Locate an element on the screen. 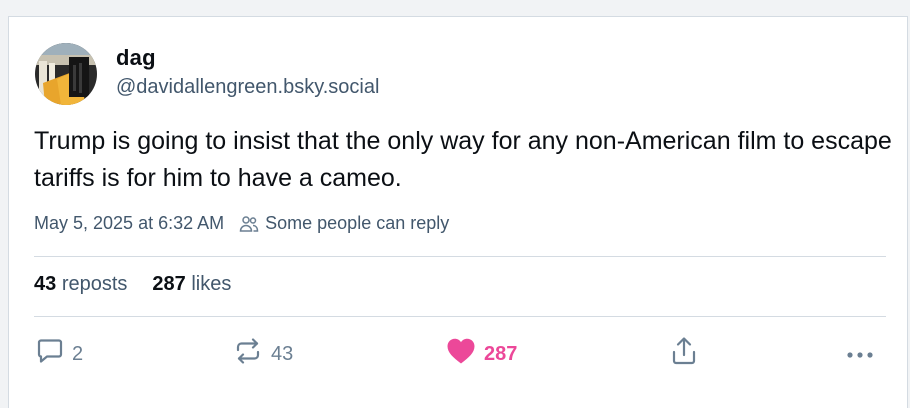  reply-bubble-icon is located at coordinates (50, 354).